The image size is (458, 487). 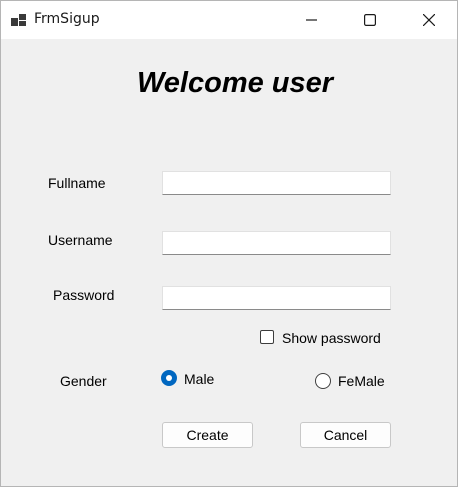 I want to click on maximize-icon, so click(x=370, y=20).